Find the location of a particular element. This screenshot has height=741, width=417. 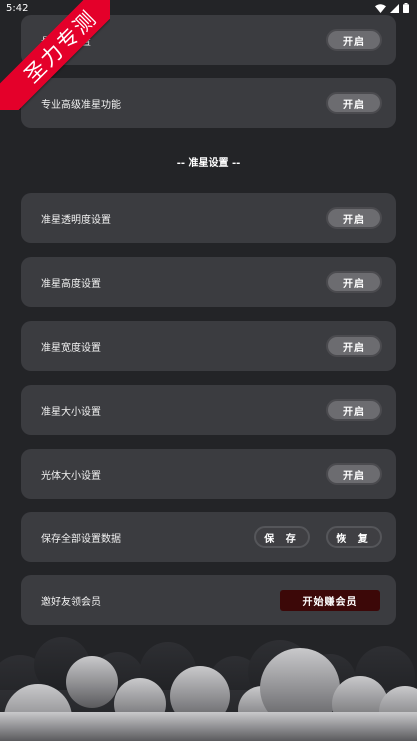

card-light-size: 光体大小设置 开启 is located at coordinates (208, 474).